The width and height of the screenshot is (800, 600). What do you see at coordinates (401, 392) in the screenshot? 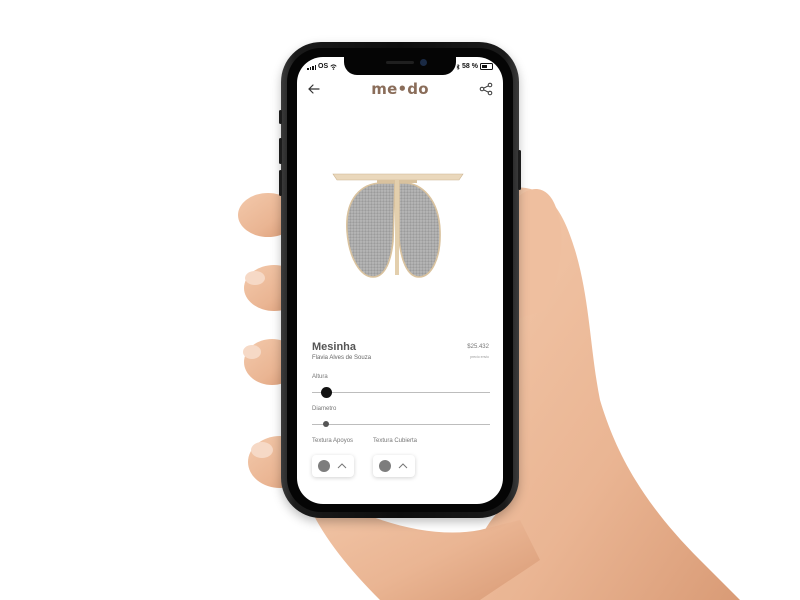
I see `altura-slider-track` at bounding box center [401, 392].